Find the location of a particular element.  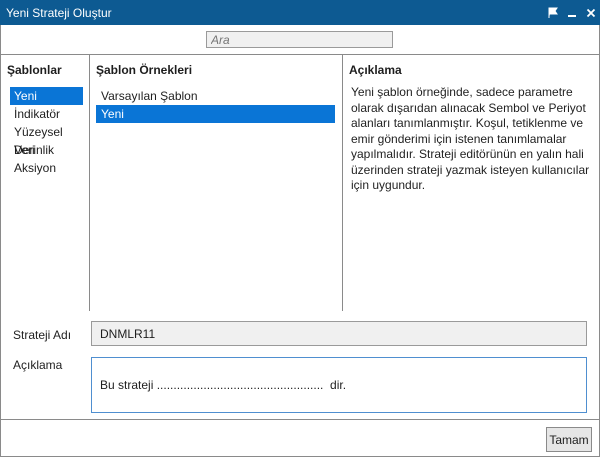

window-controls is located at coordinates (571, 12).